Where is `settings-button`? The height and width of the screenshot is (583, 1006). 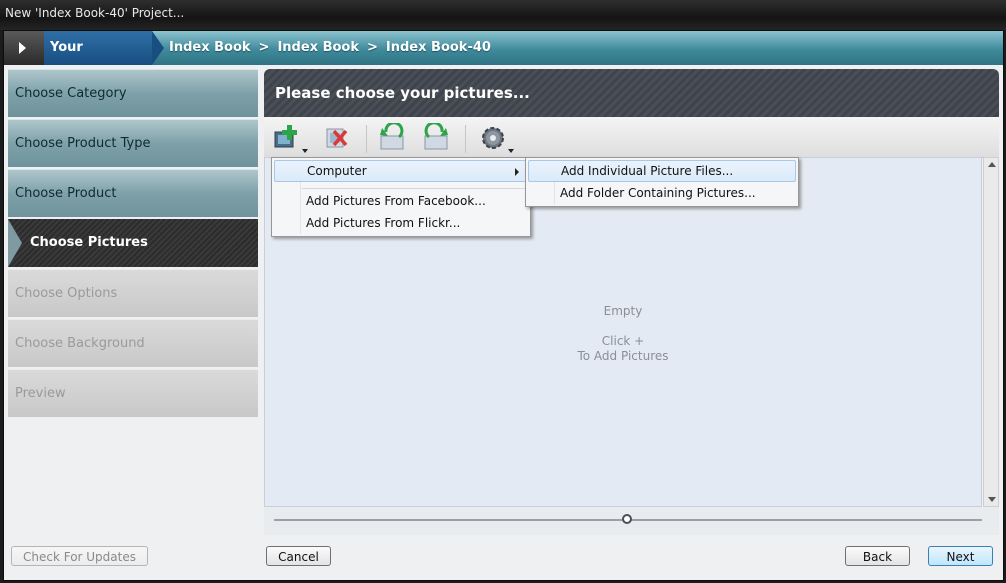
settings-button is located at coordinates (496, 138).